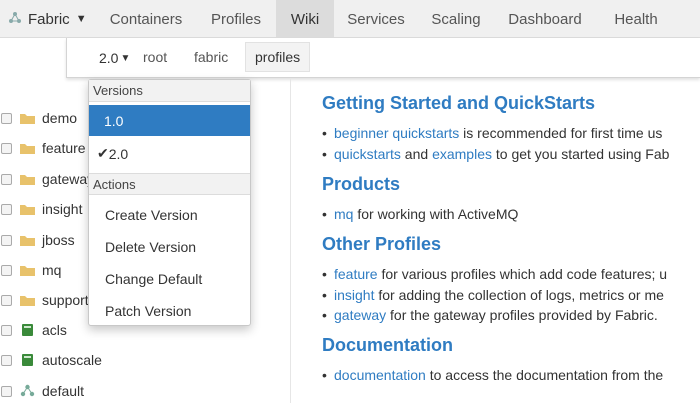 The image size is (700, 406). I want to click on tab-wiki: Wiki, so click(305, 19).